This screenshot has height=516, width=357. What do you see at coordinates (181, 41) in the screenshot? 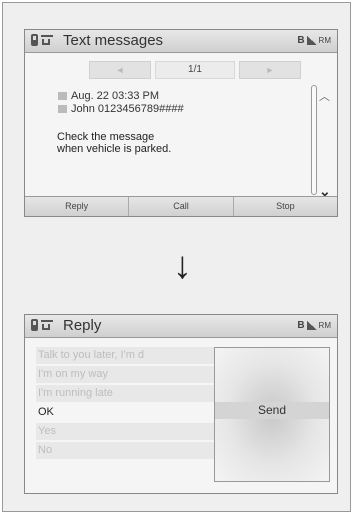
I see `title-bar: Text messages B RM` at bounding box center [181, 41].